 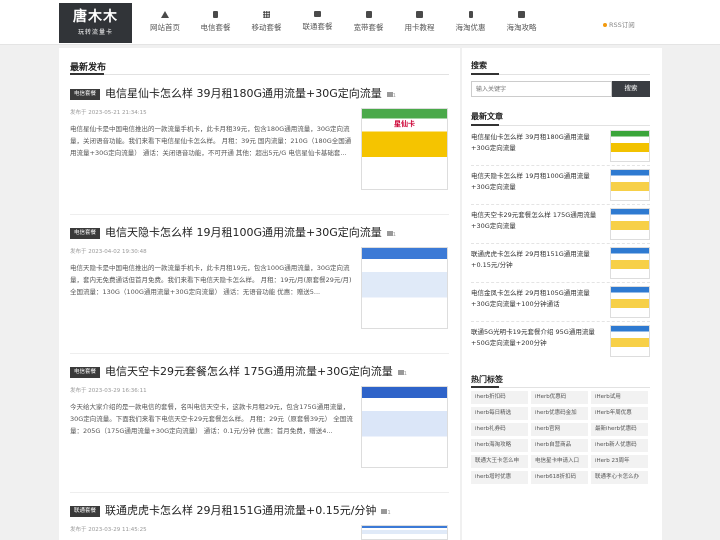 I want to click on post-title: 电信星仙卡怎么样 39月租180G通用流量+30G定向流量 1, so click(x=250, y=95).